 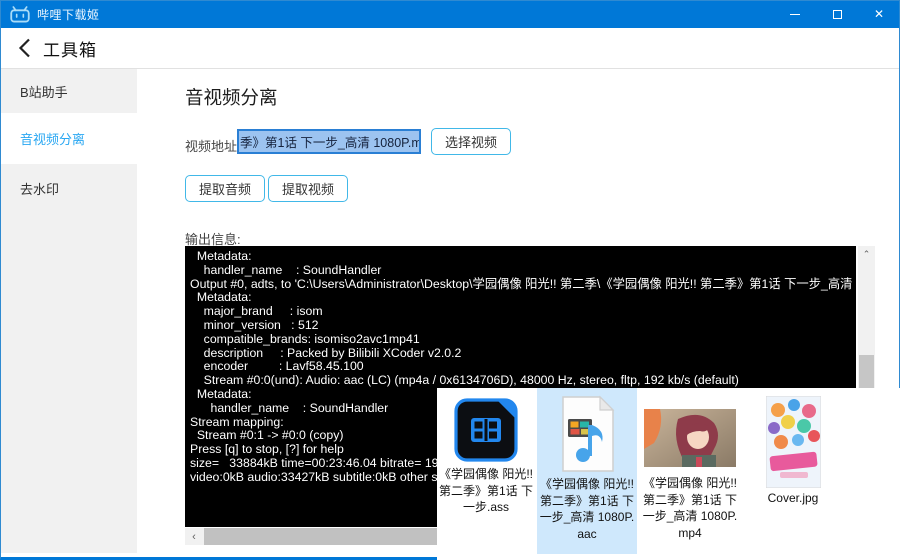 I want to click on page-title: 工具箱, so click(x=70, y=48).